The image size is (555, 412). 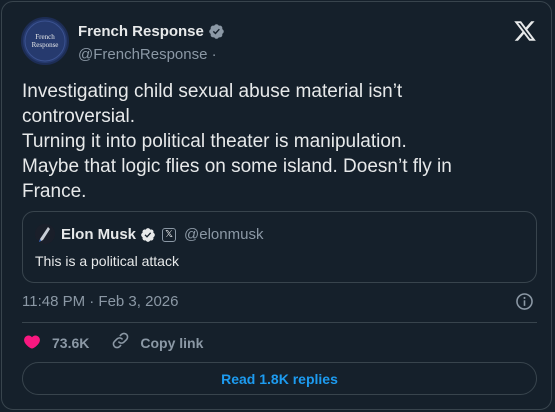 I want to click on author-handle: @FrenchResponse ·, so click(x=147, y=54).